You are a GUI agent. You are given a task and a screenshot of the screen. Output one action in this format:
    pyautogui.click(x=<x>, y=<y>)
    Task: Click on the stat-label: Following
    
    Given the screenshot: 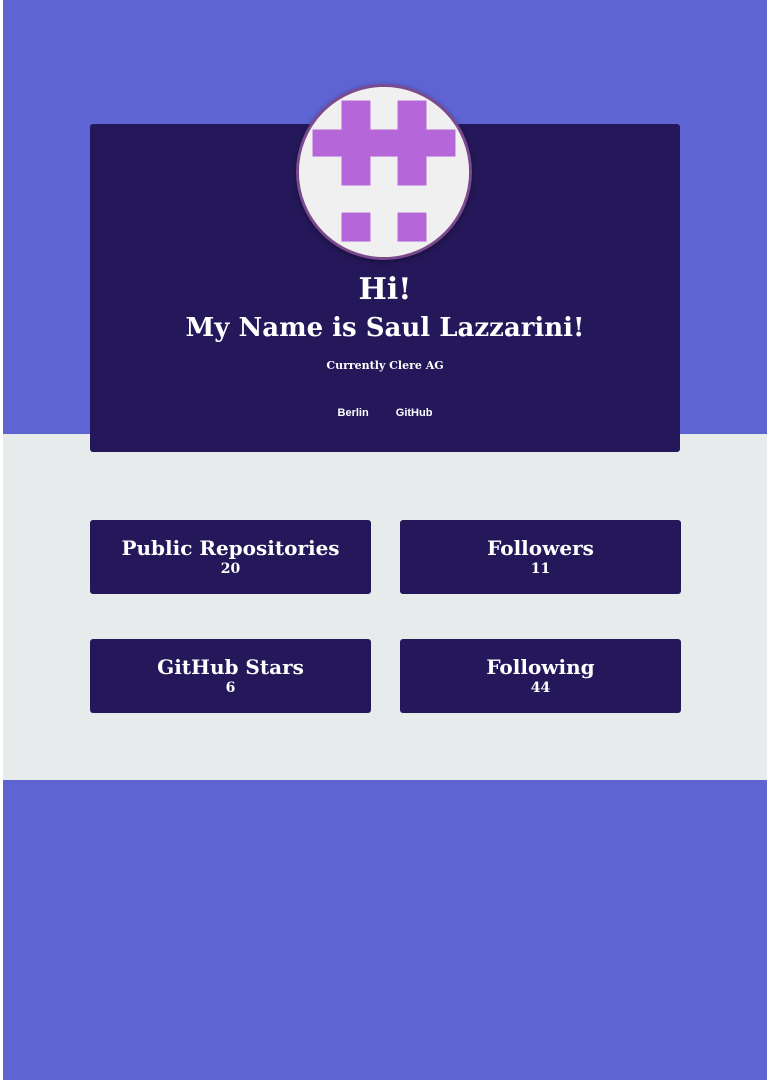 What is the action you would take?
    pyautogui.click(x=540, y=667)
    